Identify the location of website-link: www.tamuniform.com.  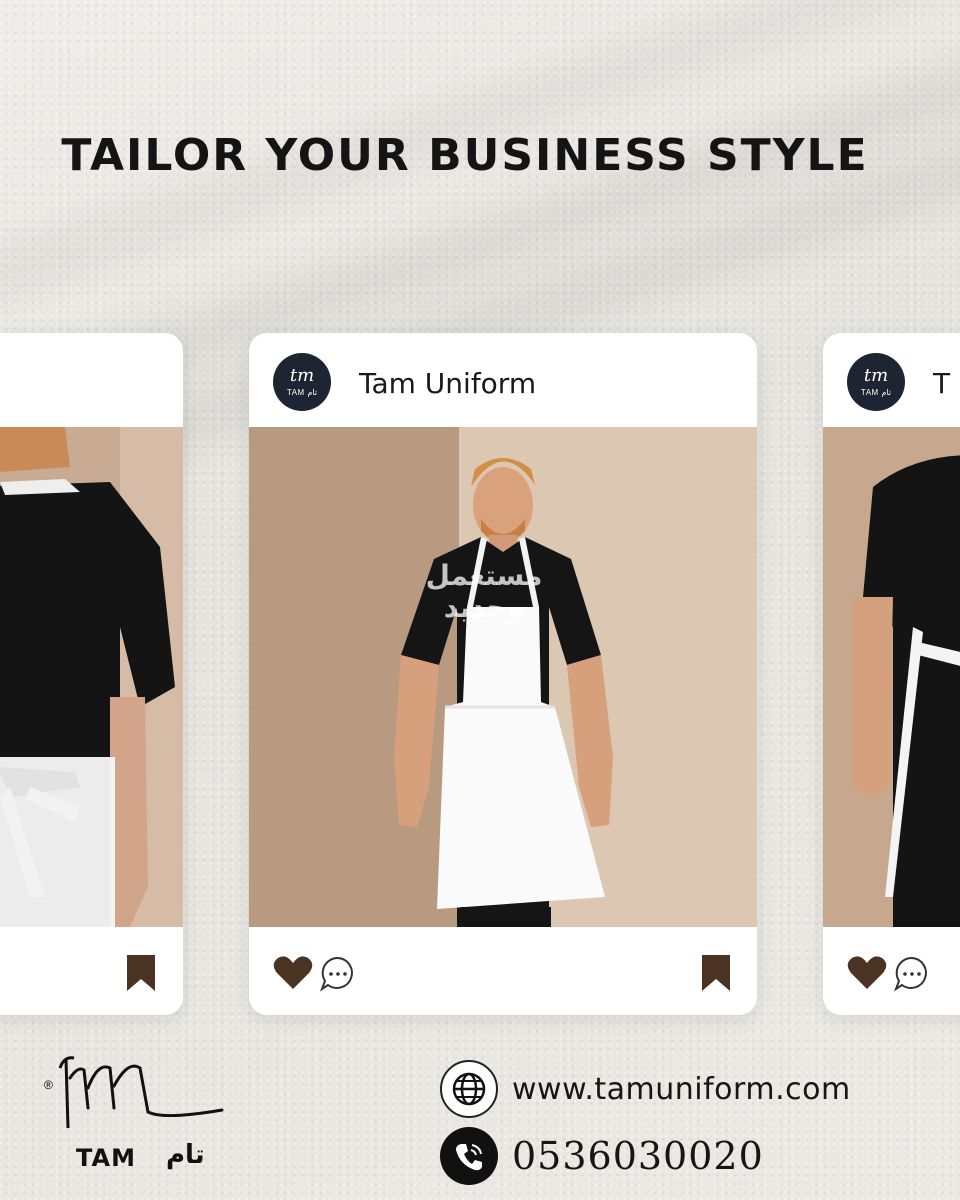
(681, 1089).